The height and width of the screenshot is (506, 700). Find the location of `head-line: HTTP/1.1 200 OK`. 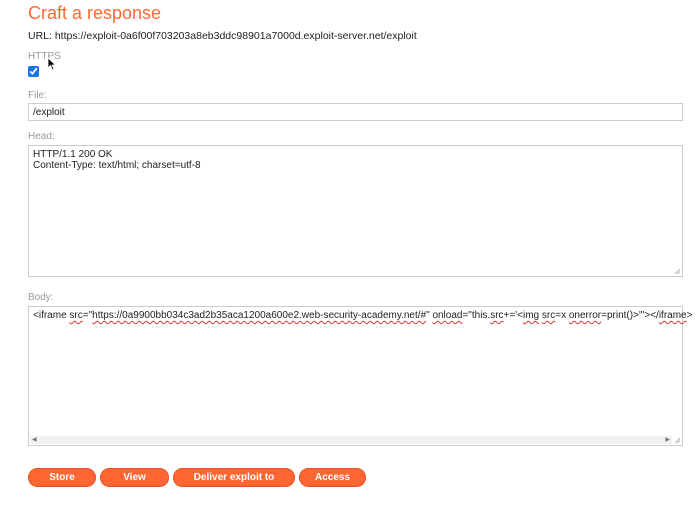

head-line: HTTP/1.1 200 OK is located at coordinates (73, 154).